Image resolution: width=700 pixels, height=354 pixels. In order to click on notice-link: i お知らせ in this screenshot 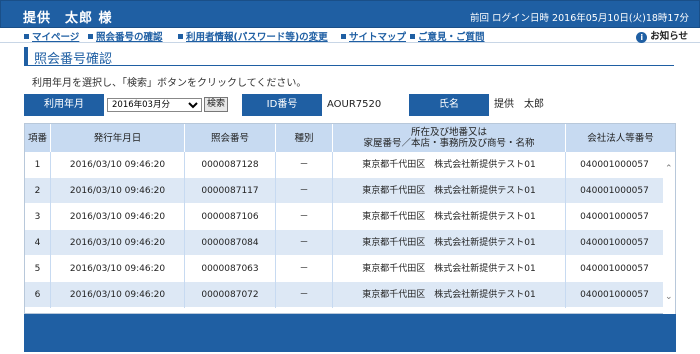, I will do `click(662, 35)`.